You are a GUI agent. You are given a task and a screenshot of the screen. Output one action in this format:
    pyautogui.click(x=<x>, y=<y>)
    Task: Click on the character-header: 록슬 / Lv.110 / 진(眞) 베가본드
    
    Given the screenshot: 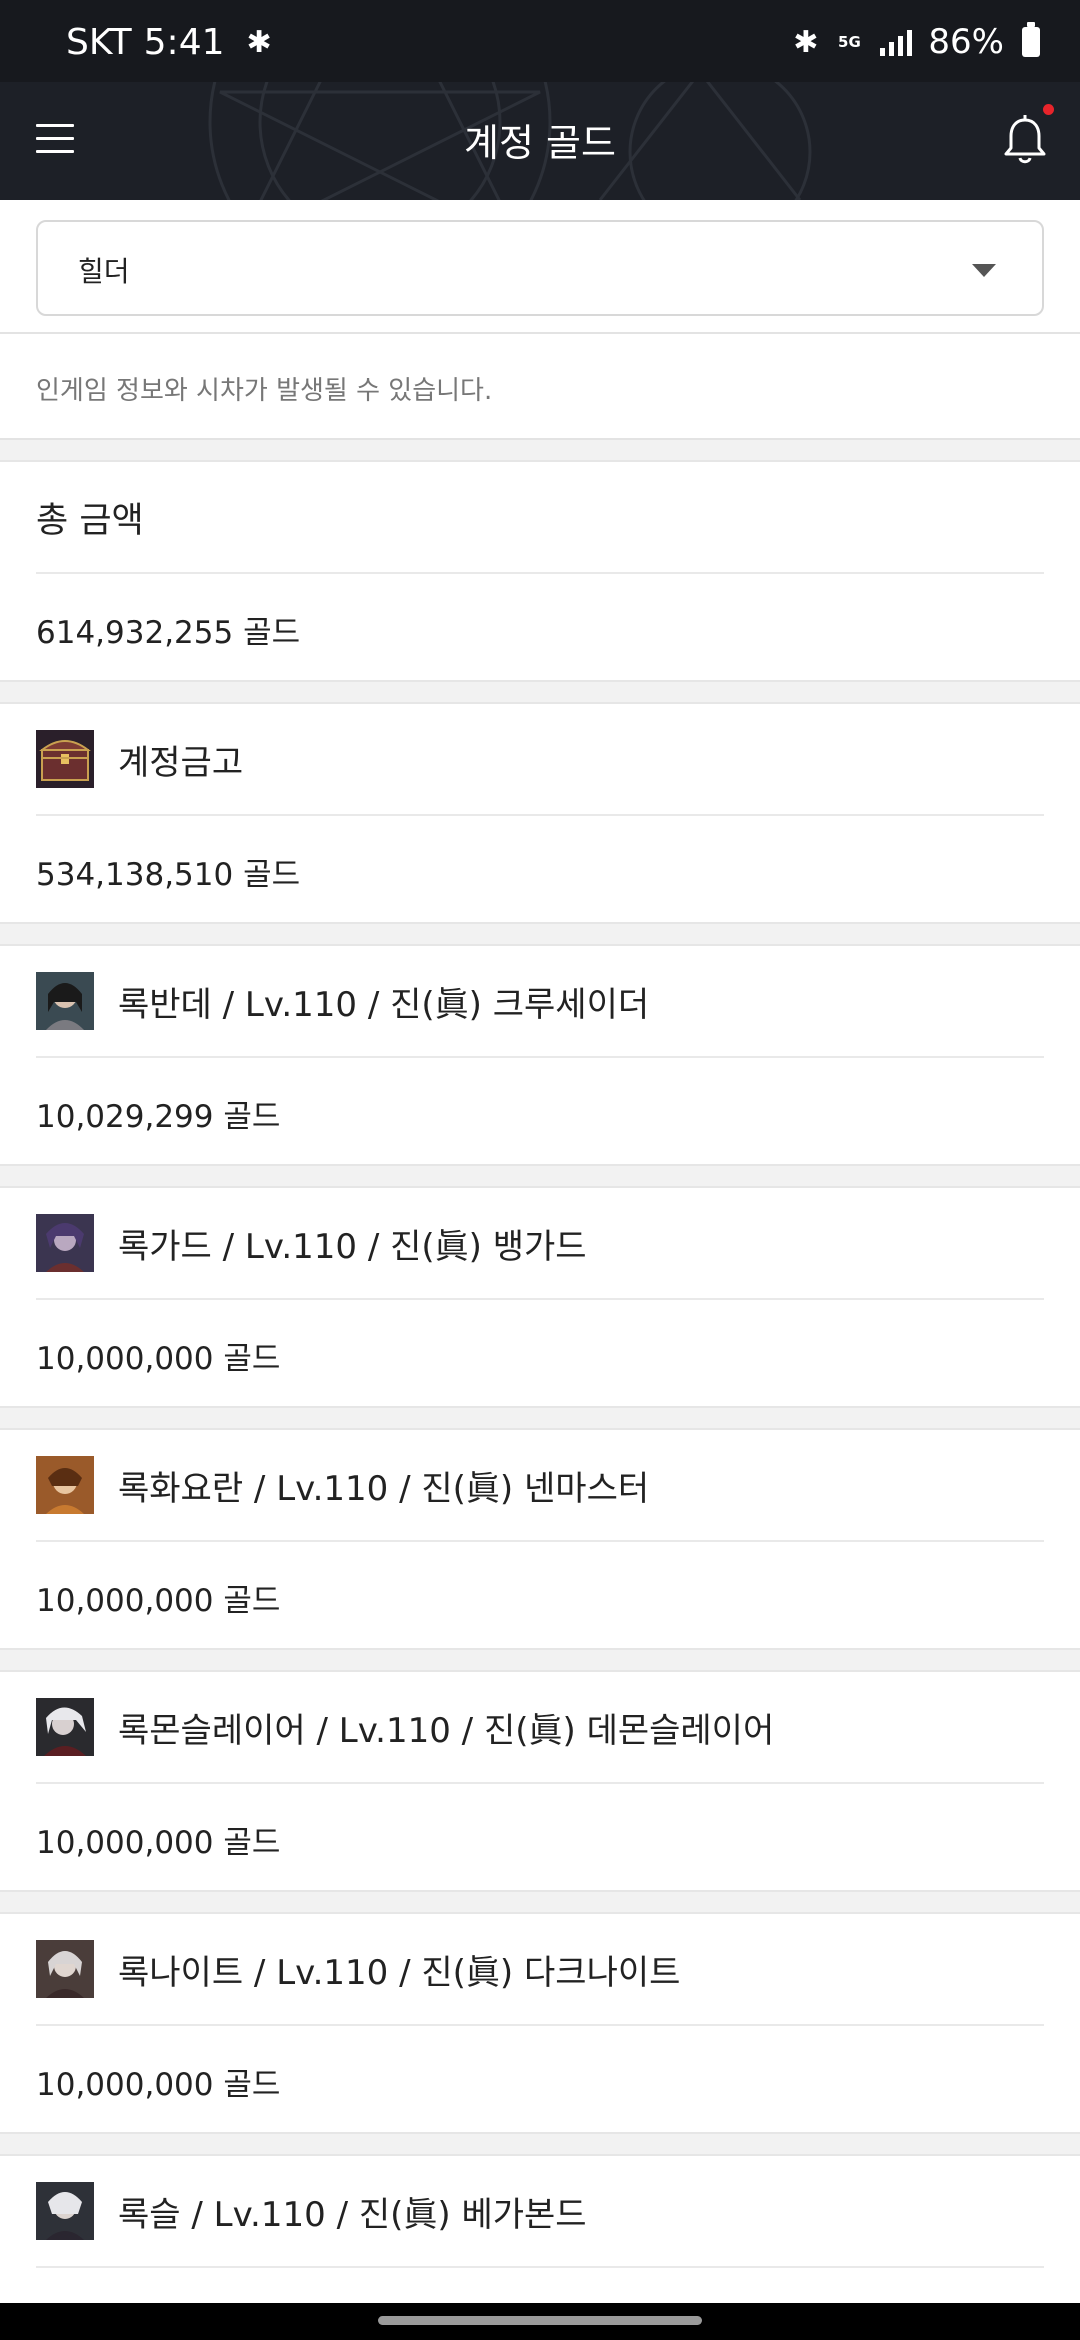 What is the action you would take?
    pyautogui.click(x=540, y=2212)
    